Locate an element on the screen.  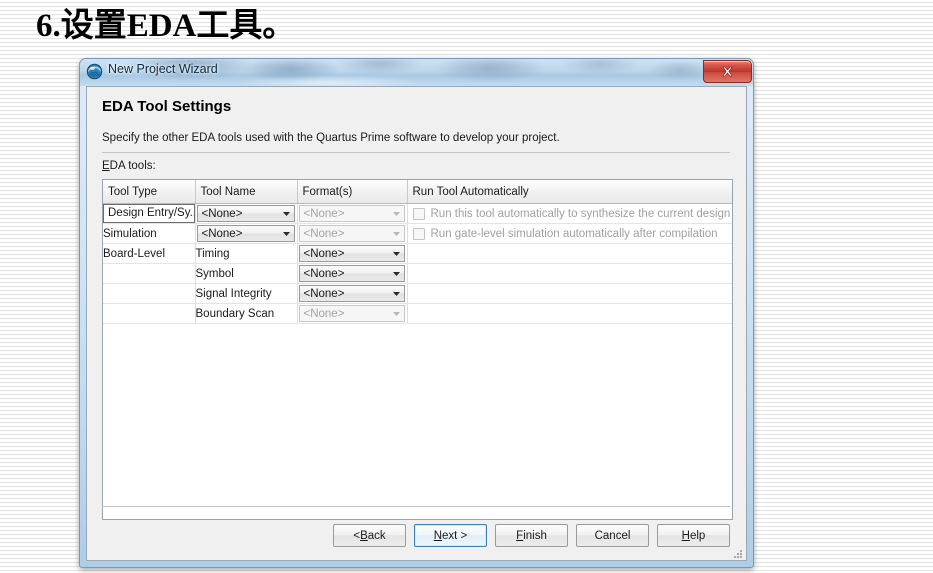
table-row: Board-Level Timing <None> is located at coordinates (417, 253).